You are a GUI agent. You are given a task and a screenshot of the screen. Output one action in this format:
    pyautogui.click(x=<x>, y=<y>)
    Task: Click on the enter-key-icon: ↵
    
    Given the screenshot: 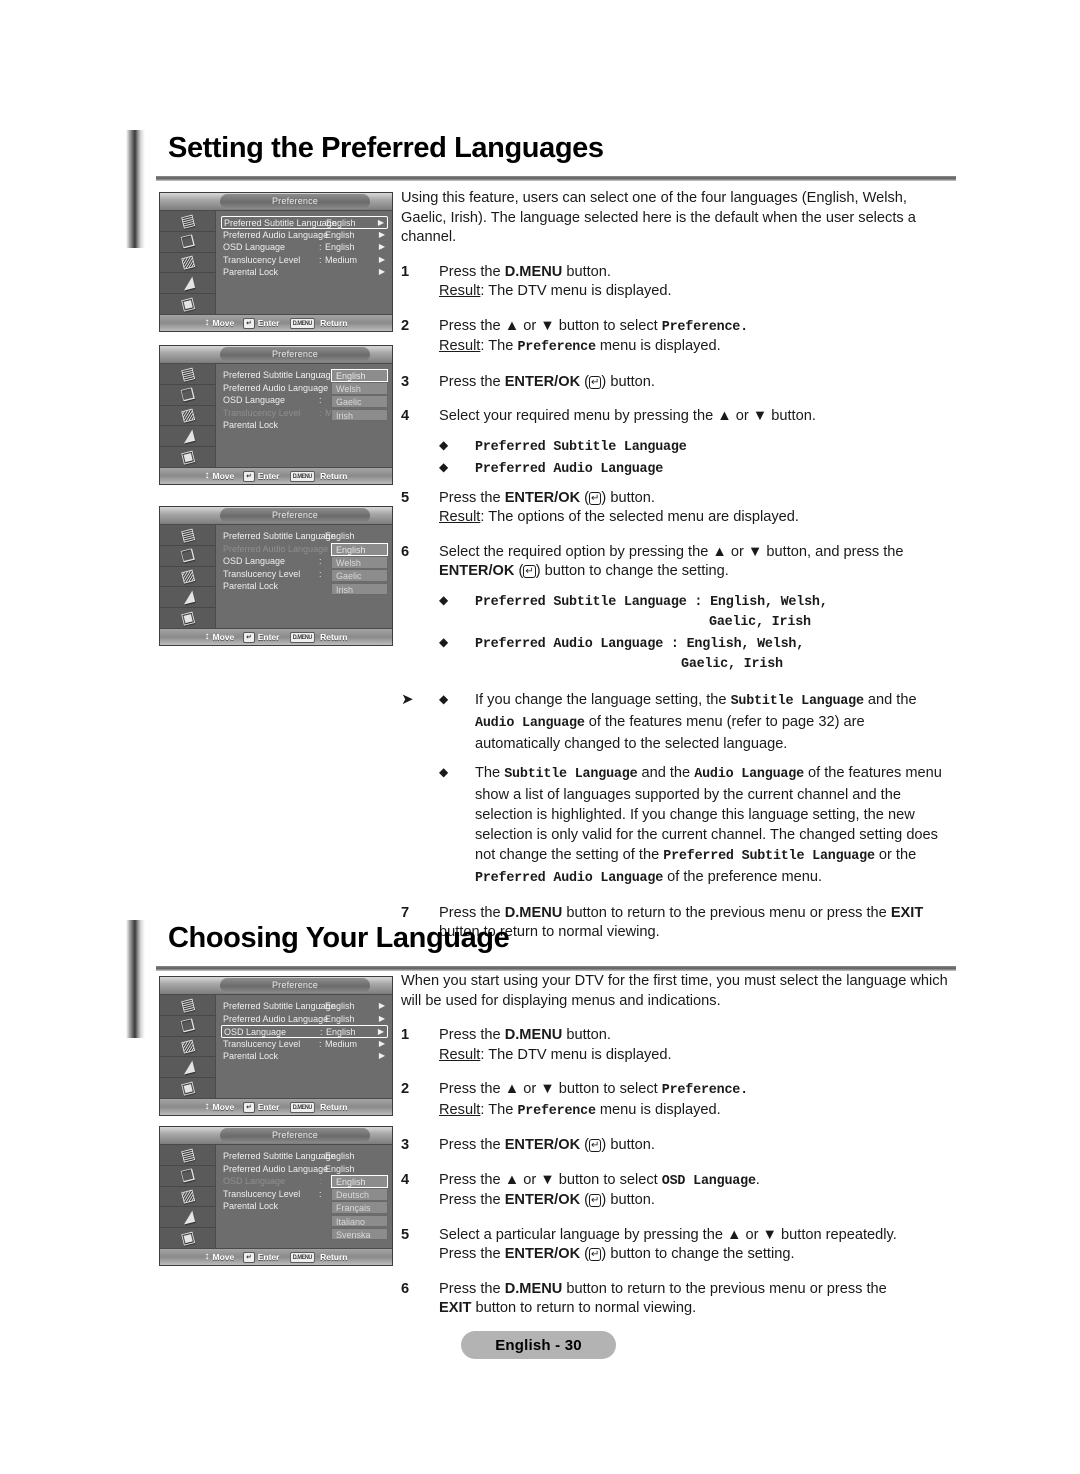 What is the action you would take?
    pyautogui.click(x=595, y=1145)
    